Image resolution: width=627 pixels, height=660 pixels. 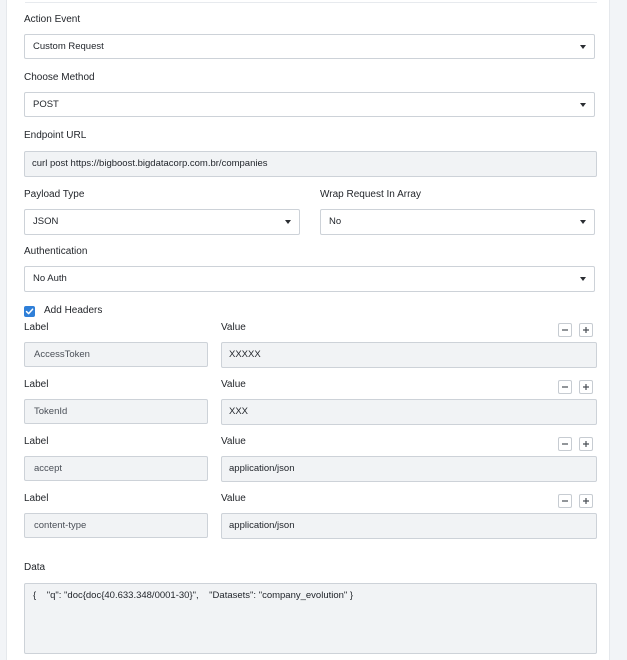 I want to click on divider, so click(x=311, y=2).